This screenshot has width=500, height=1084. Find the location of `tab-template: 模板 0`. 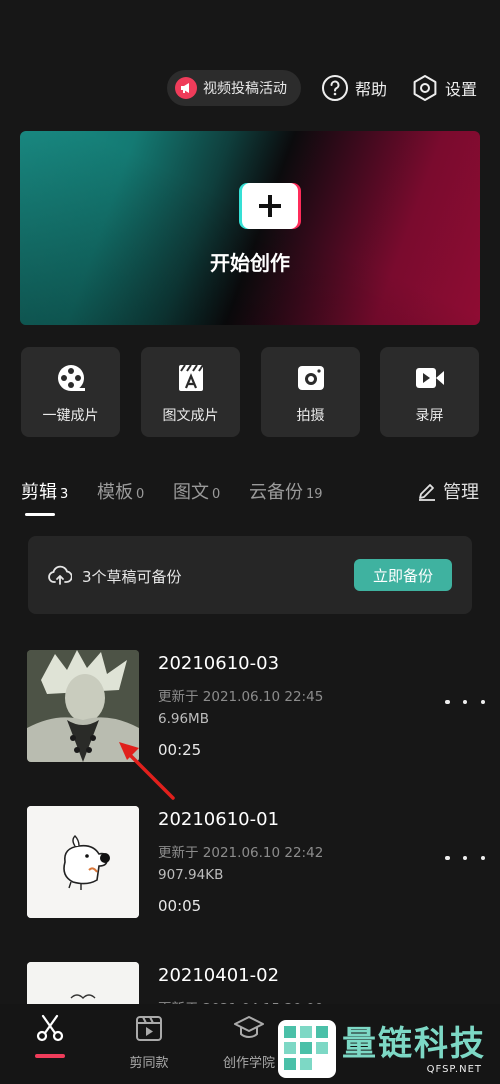

tab-template: 模板 0 is located at coordinates (120, 491).